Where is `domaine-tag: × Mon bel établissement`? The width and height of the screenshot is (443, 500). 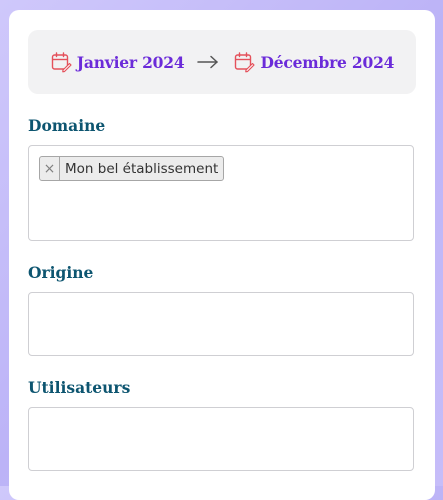 domaine-tag: × Mon bel établissement is located at coordinates (132, 168).